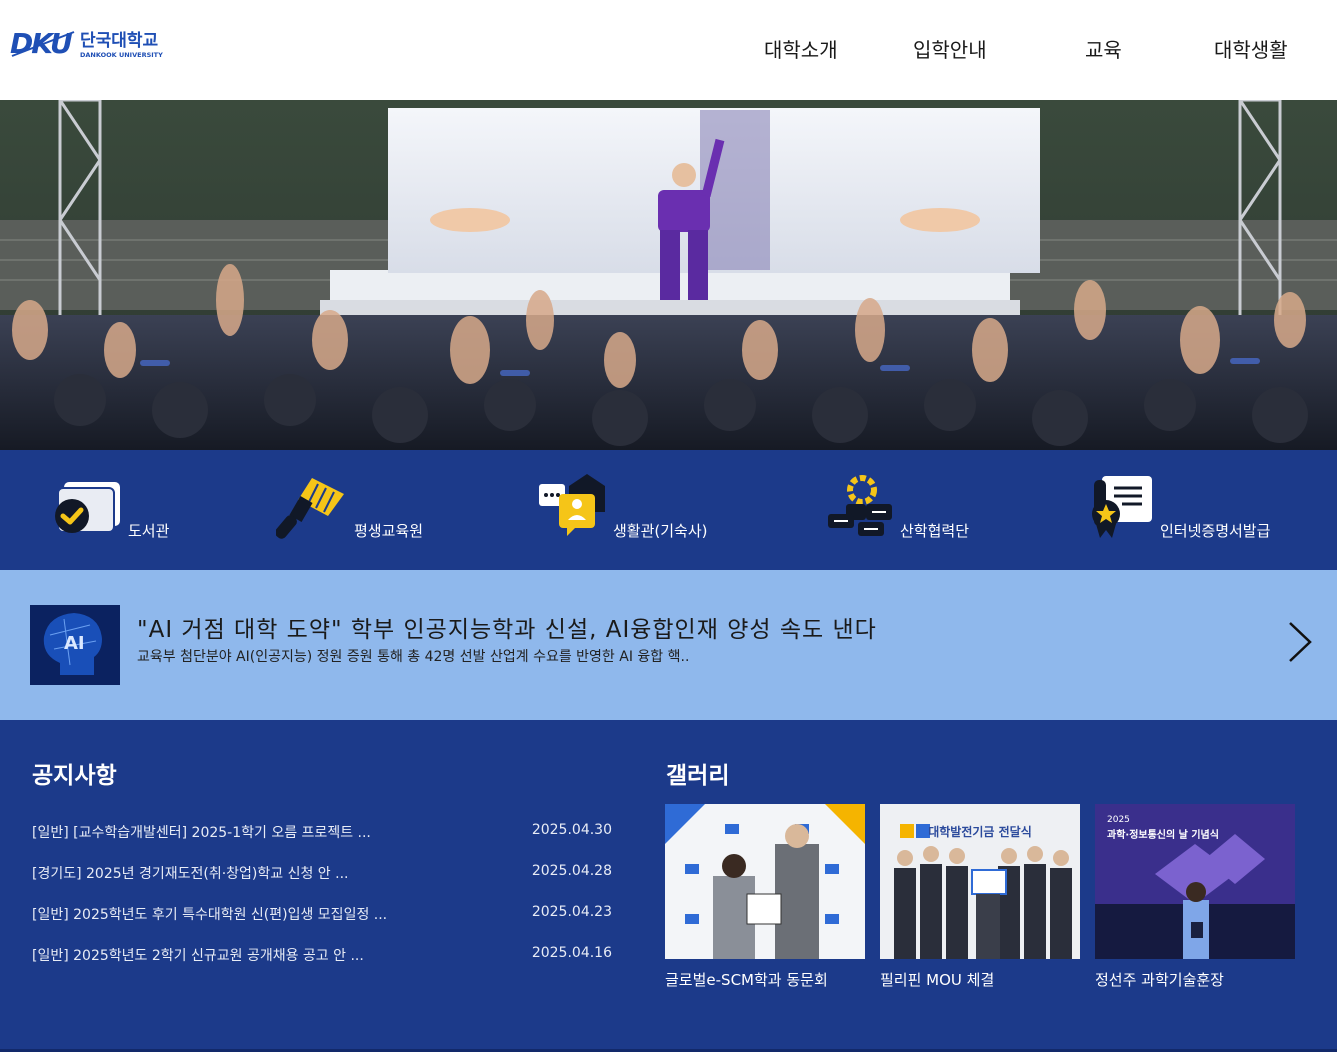 This screenshot has height=1052, width=1337. I want to click on book-check-icon, so click(87, 507).